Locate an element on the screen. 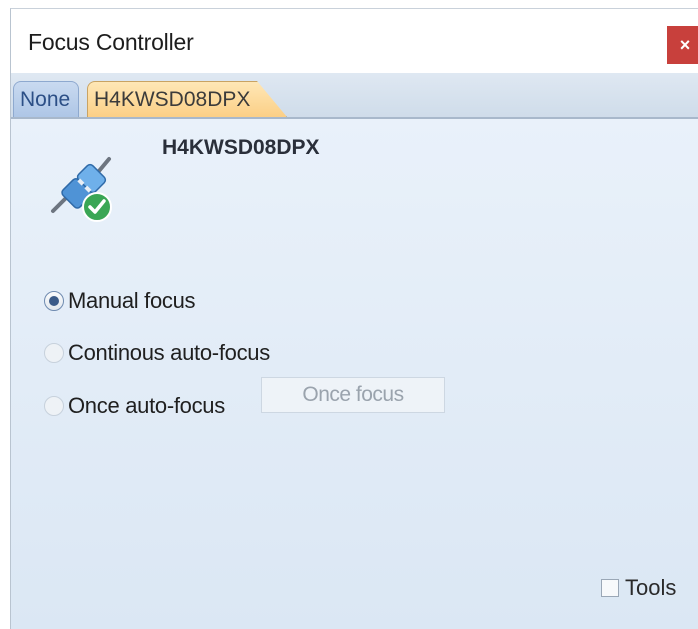 The image size is (698, 629). once-focus-button: Once focus is located at coordinates (353, 395).